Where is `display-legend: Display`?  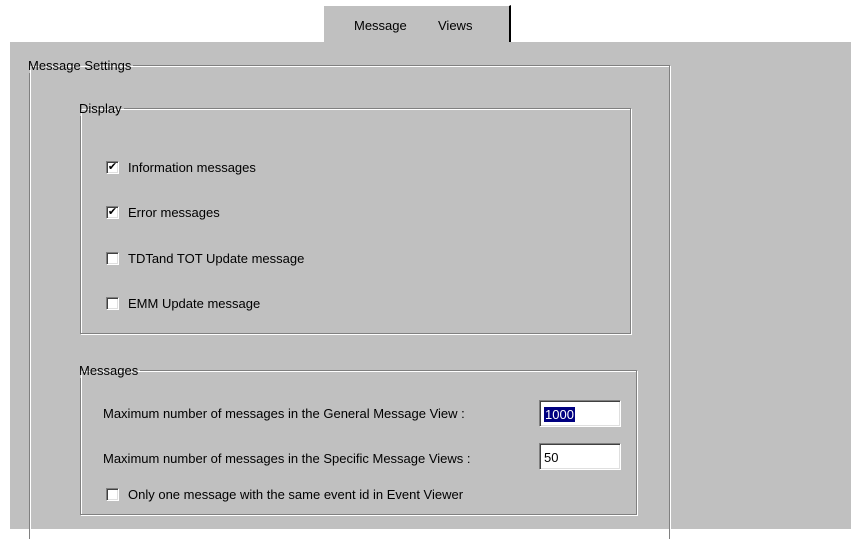
display-legend: Display is located at coordinates (100, 108).